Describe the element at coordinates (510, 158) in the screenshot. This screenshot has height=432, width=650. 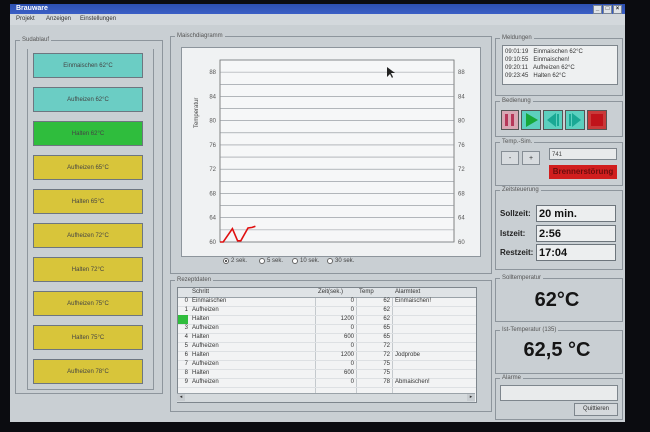
I see `temp-minus-button: -` at that location.